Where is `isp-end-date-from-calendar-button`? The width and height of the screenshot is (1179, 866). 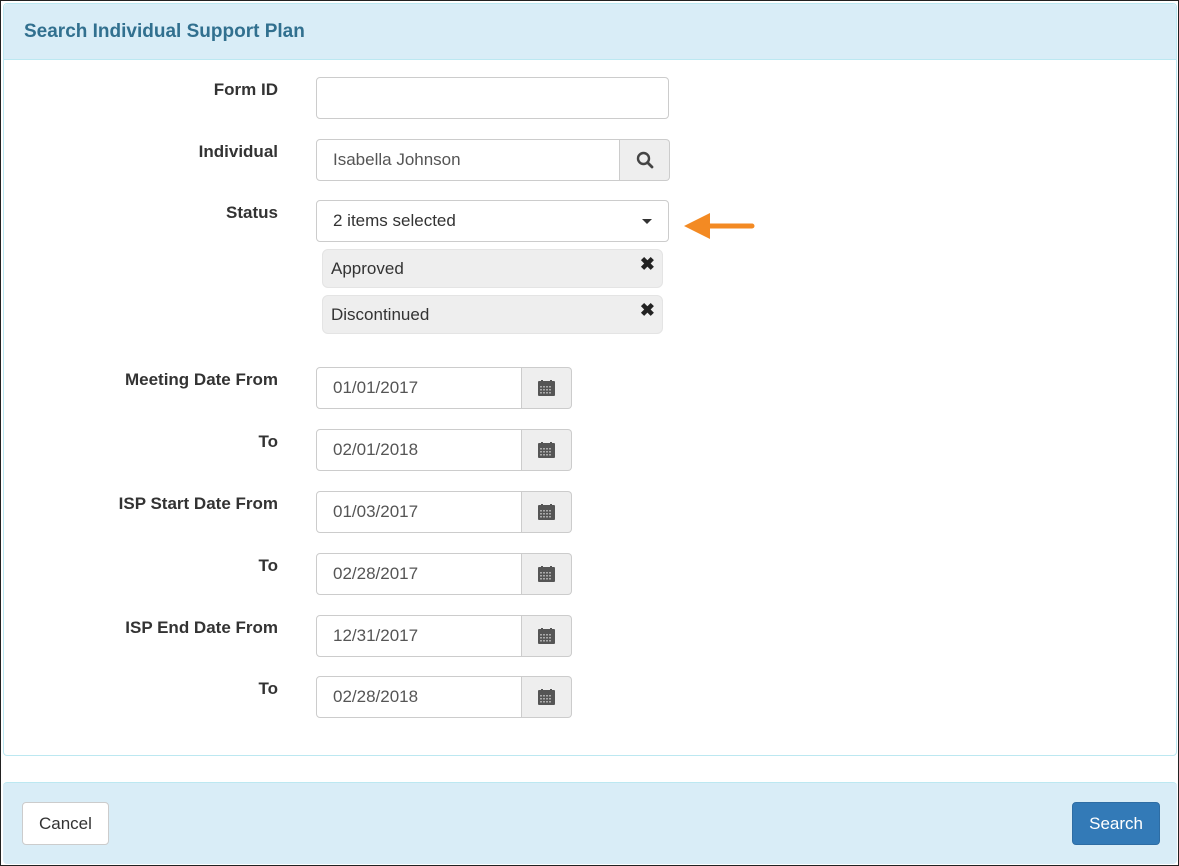 isp-end-date-from-calendar-button is located at coordinates (547, 636).